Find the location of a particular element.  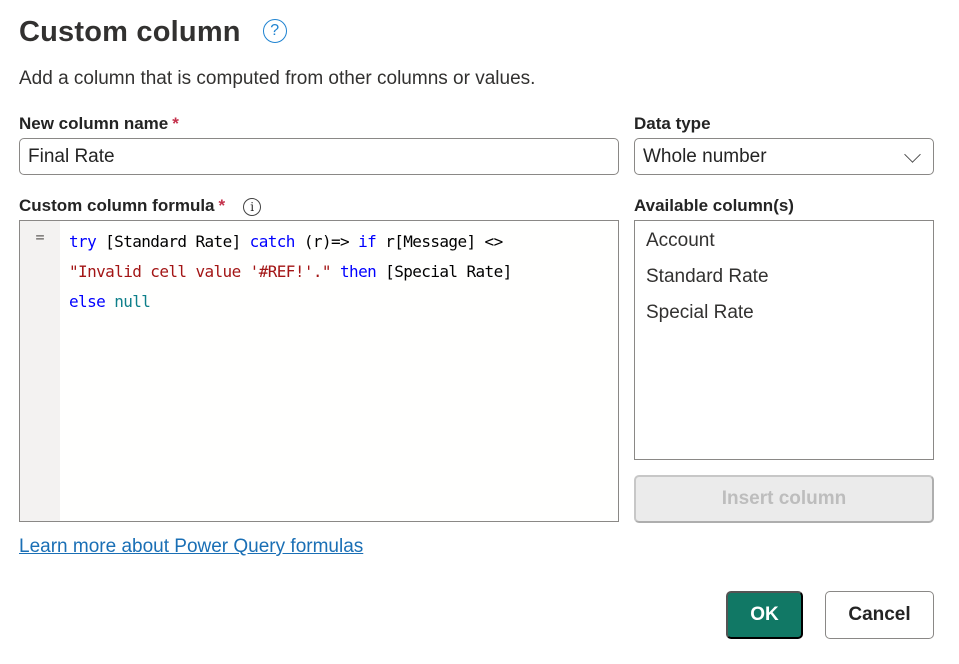

column-name-value: Final Rate is located at coordinates (71, 156).